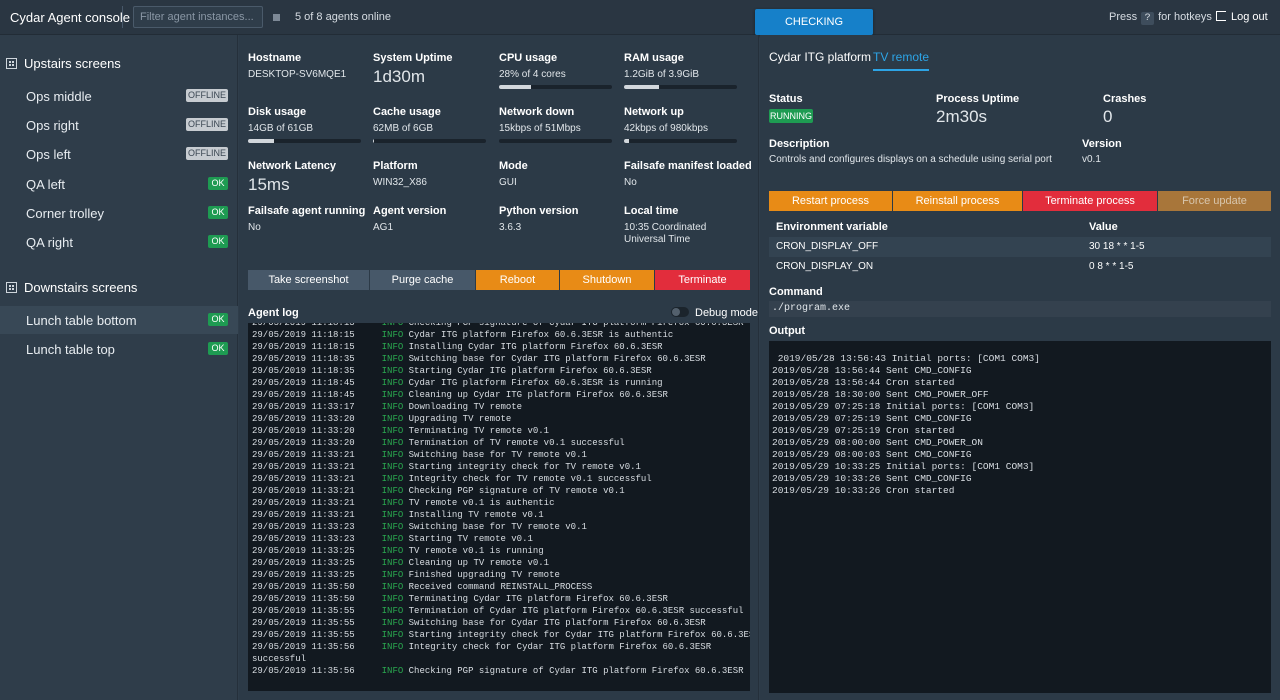  What do you see at coordinates (1103, 227) in the screenshot?
I see `env-value-header: Value` at bounding box center [1103, 227].